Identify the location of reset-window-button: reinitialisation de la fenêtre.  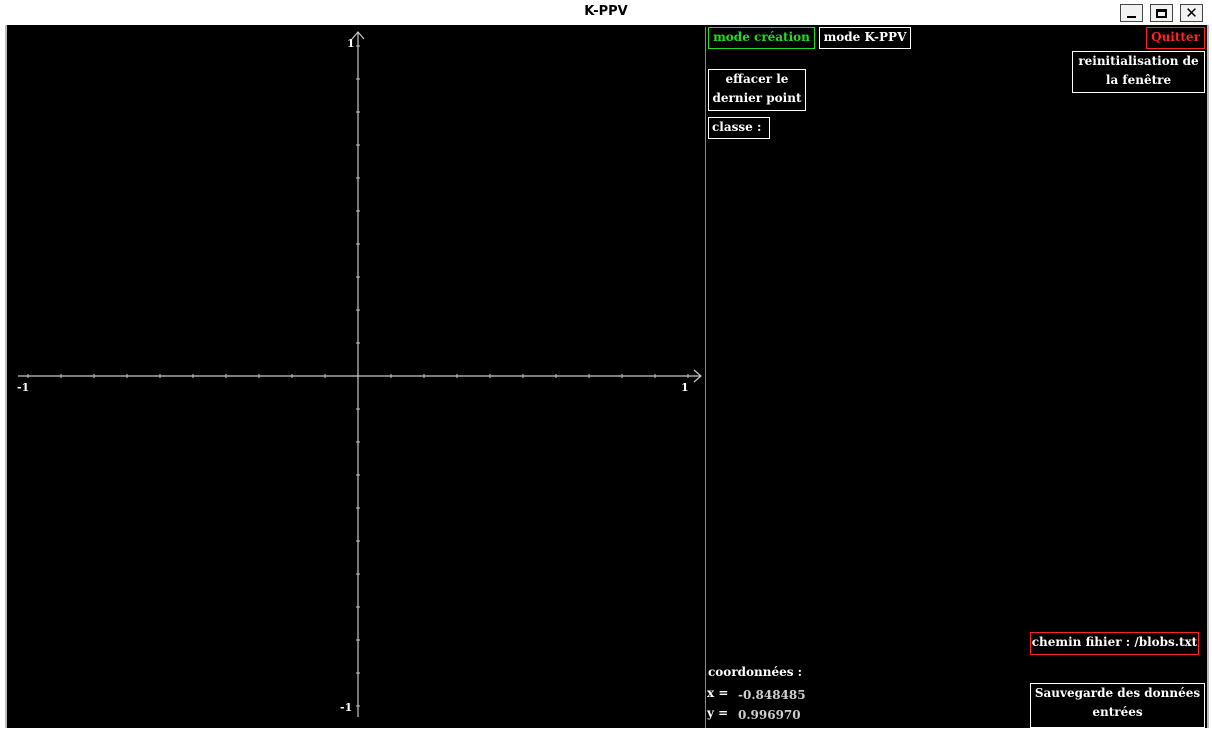
(1138, 72).